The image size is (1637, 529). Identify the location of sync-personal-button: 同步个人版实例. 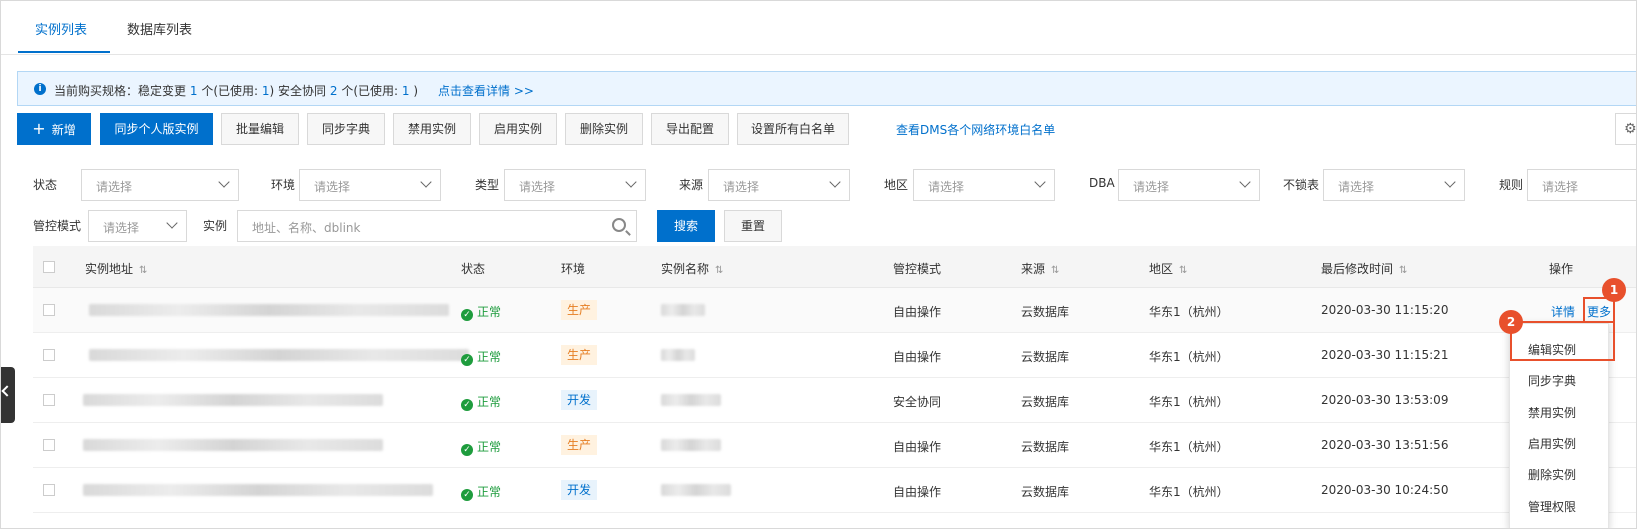
(156, 129).